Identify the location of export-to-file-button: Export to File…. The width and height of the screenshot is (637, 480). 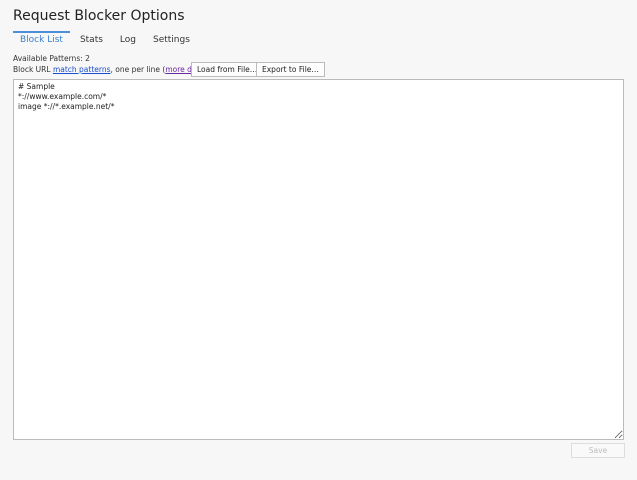
(290, 69).